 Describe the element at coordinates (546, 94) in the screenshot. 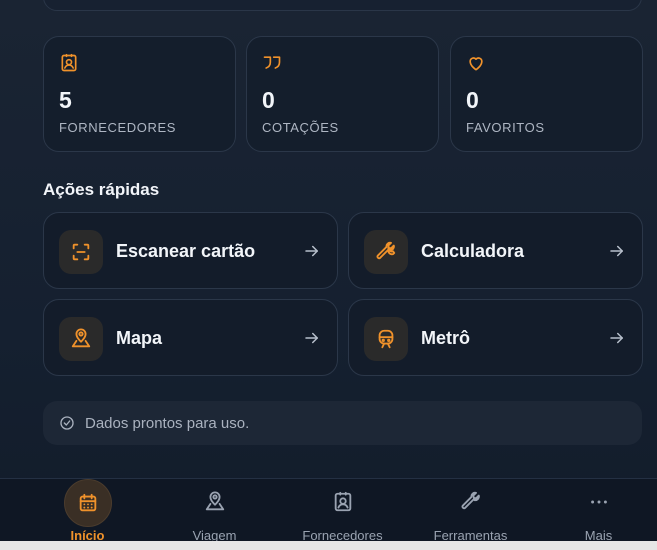

I see `stat-card-favoritos: 0 FAVORITOS` at that location.